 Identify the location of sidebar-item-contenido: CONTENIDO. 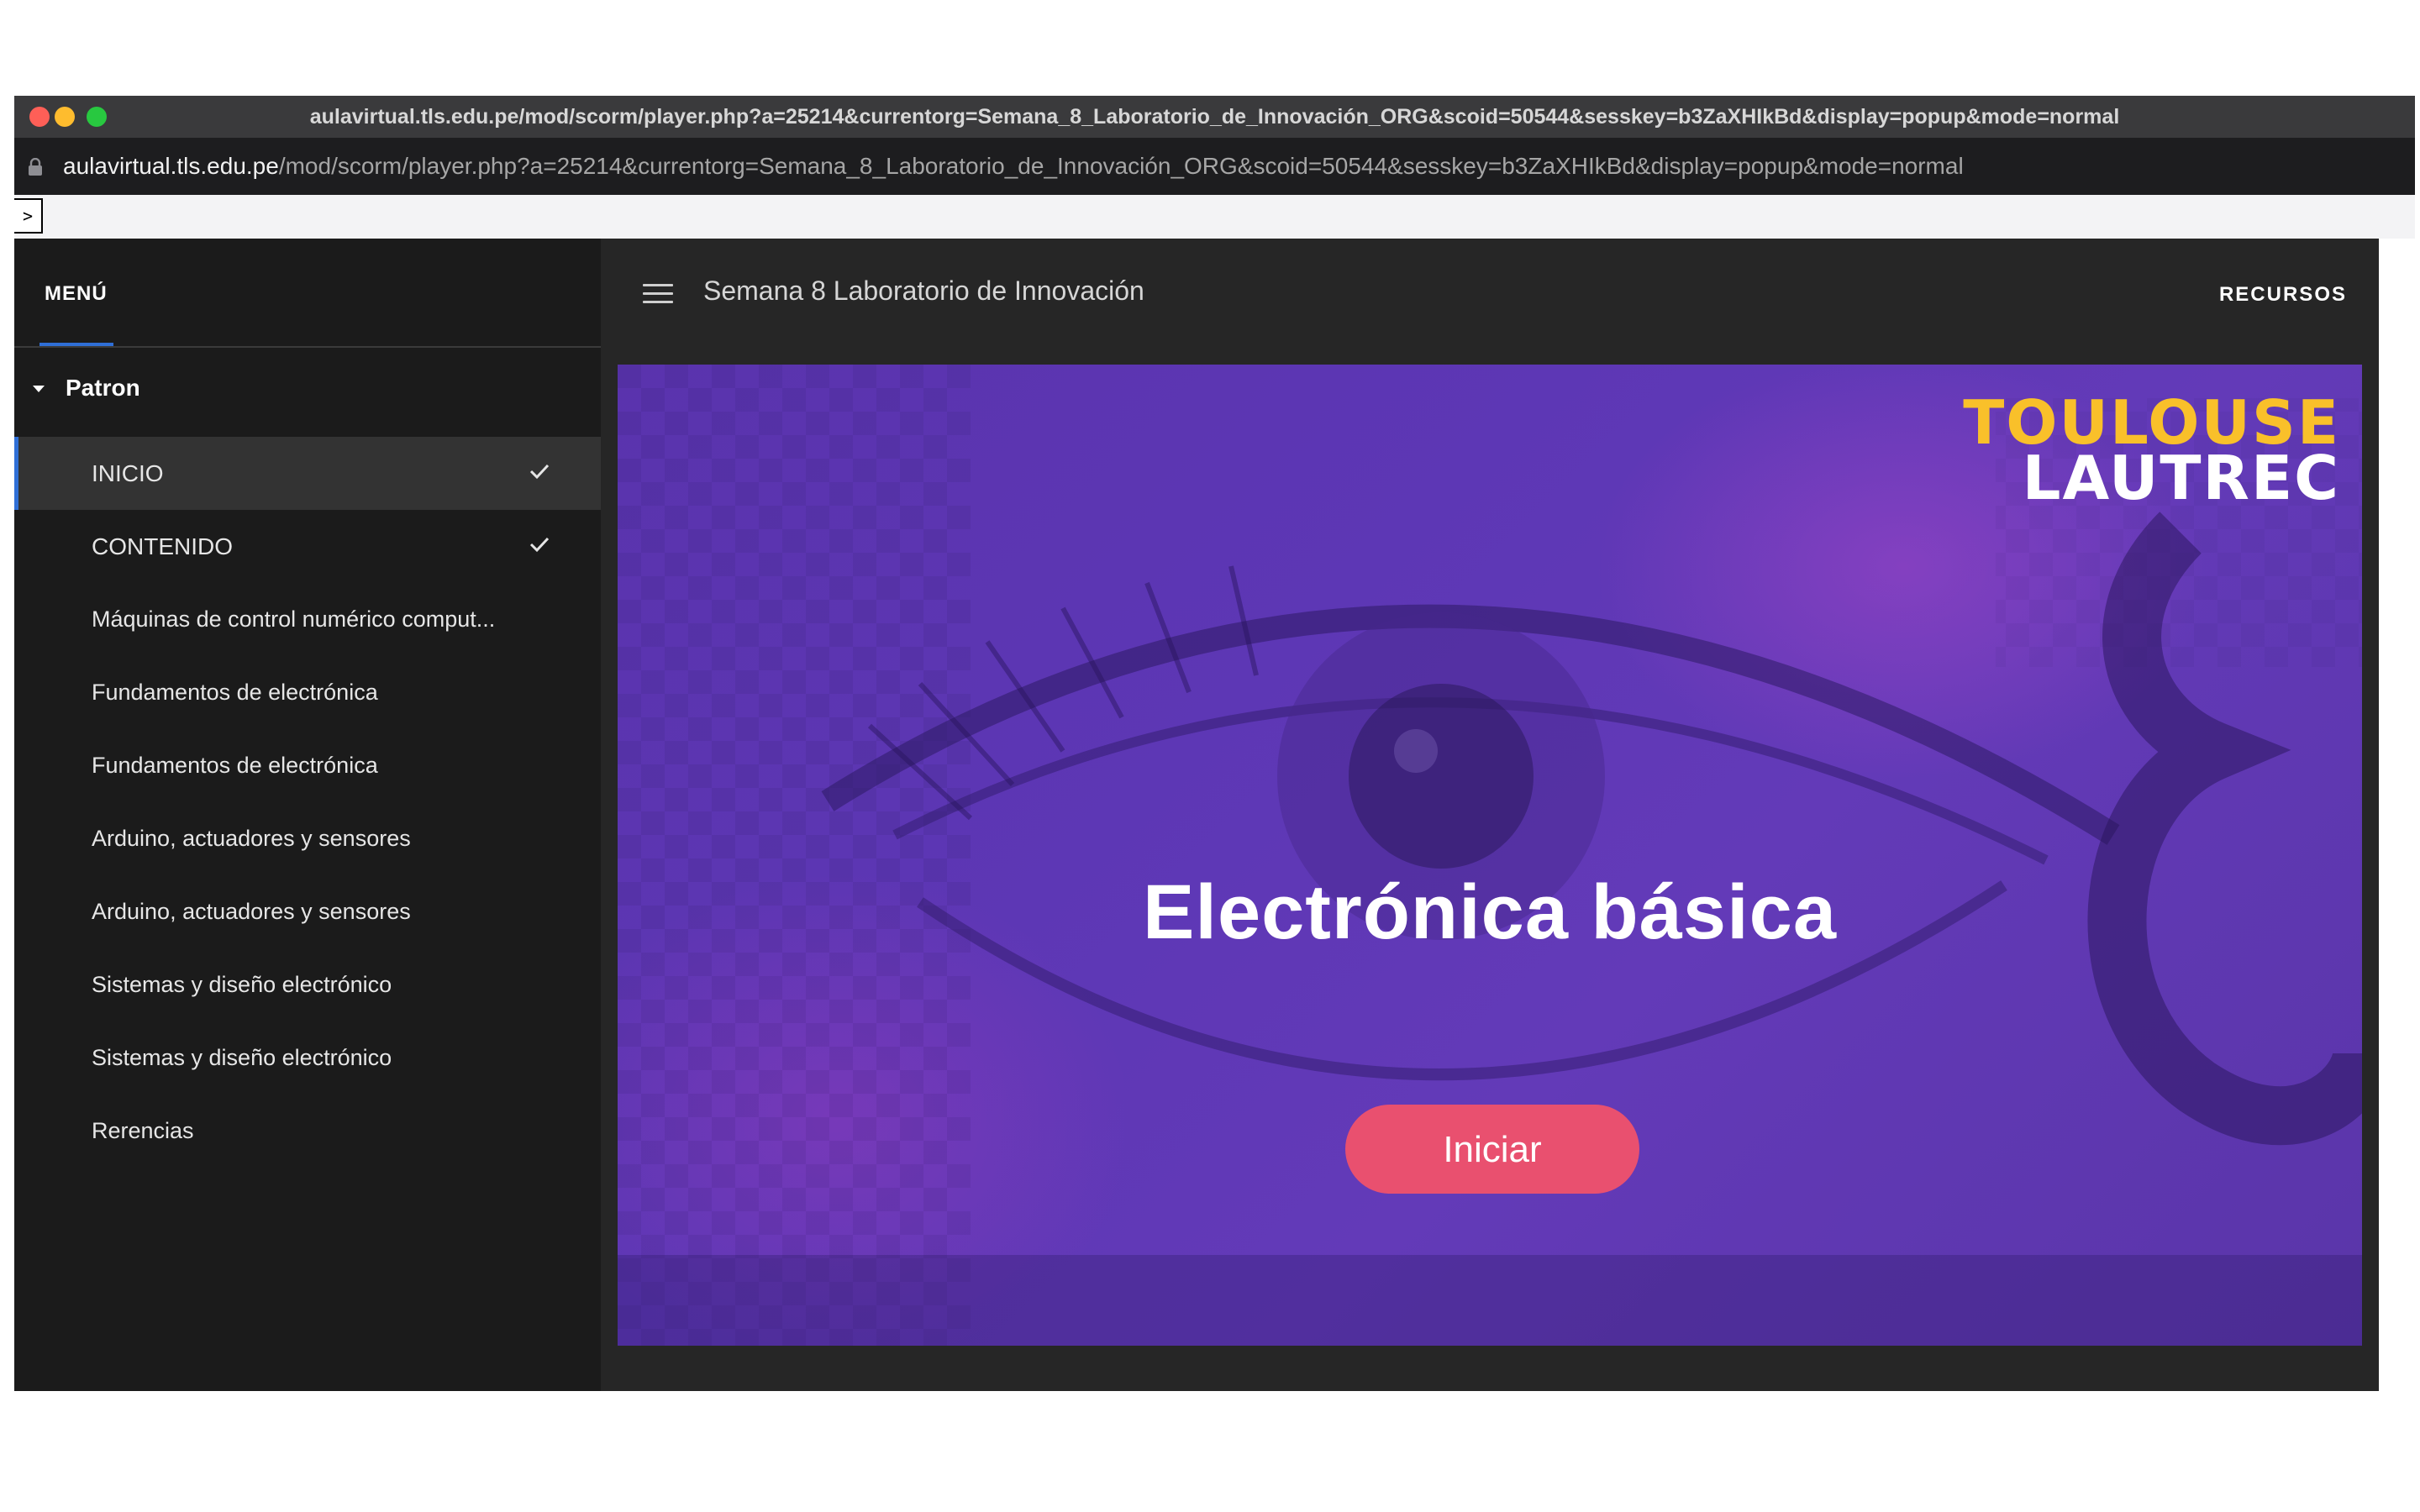
(307, 546).